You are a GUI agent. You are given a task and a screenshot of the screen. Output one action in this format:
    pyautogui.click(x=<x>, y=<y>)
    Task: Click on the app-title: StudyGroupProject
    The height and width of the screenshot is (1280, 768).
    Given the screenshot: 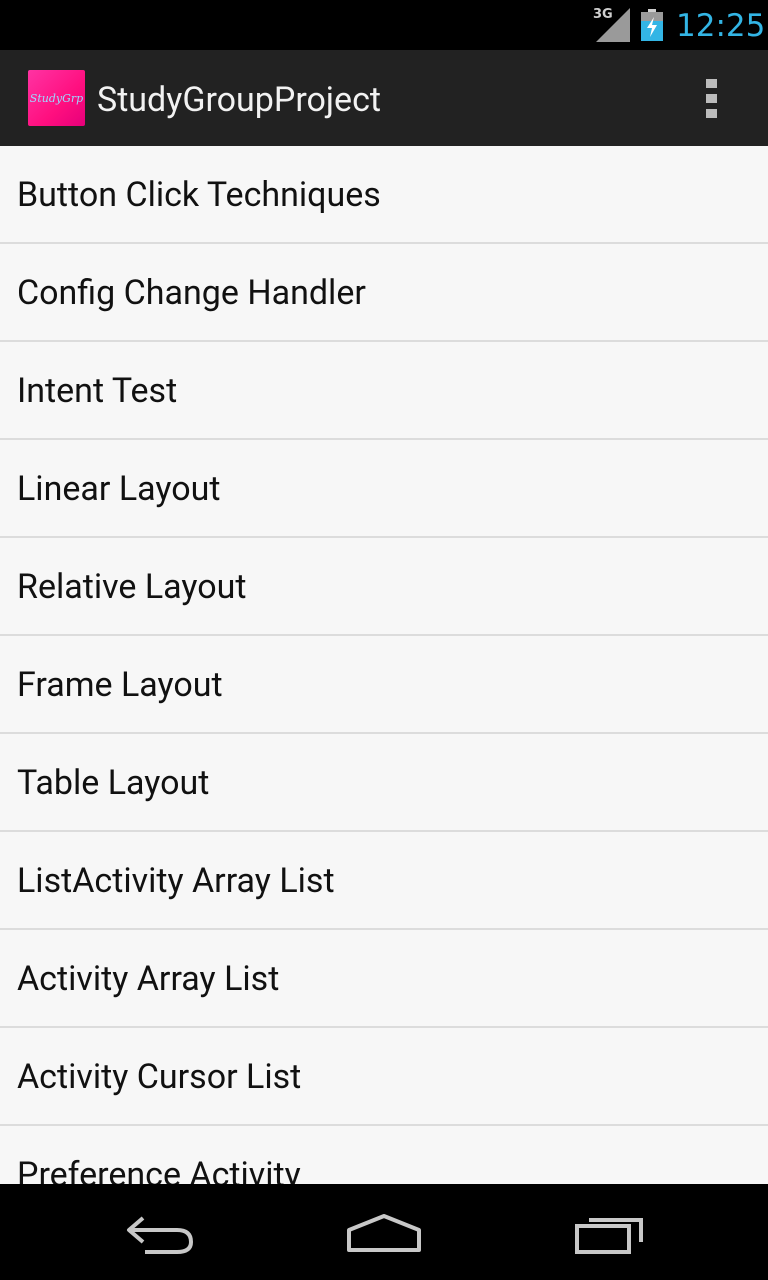 What is the action you would take?
    pyautogui.click(x=239, y=100)
    